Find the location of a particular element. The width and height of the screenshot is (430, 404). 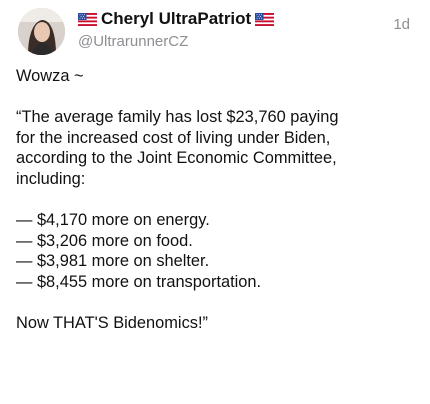

avatar-image is located at coordinates (41, 31).